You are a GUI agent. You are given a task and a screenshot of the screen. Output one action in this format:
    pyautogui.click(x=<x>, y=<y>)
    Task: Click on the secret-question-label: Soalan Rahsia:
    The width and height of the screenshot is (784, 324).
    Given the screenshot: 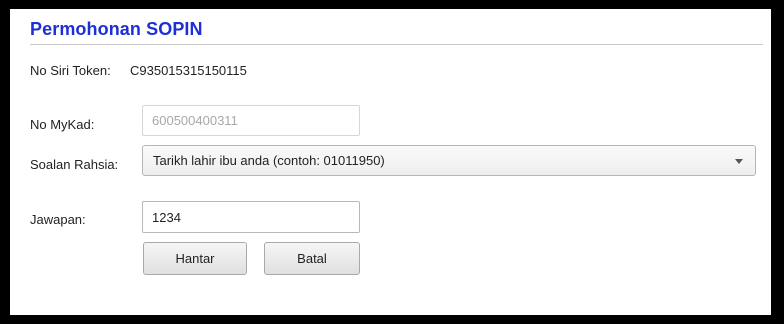 What is the action you would take?
    pyautogui.click(x=74, y=164)
    